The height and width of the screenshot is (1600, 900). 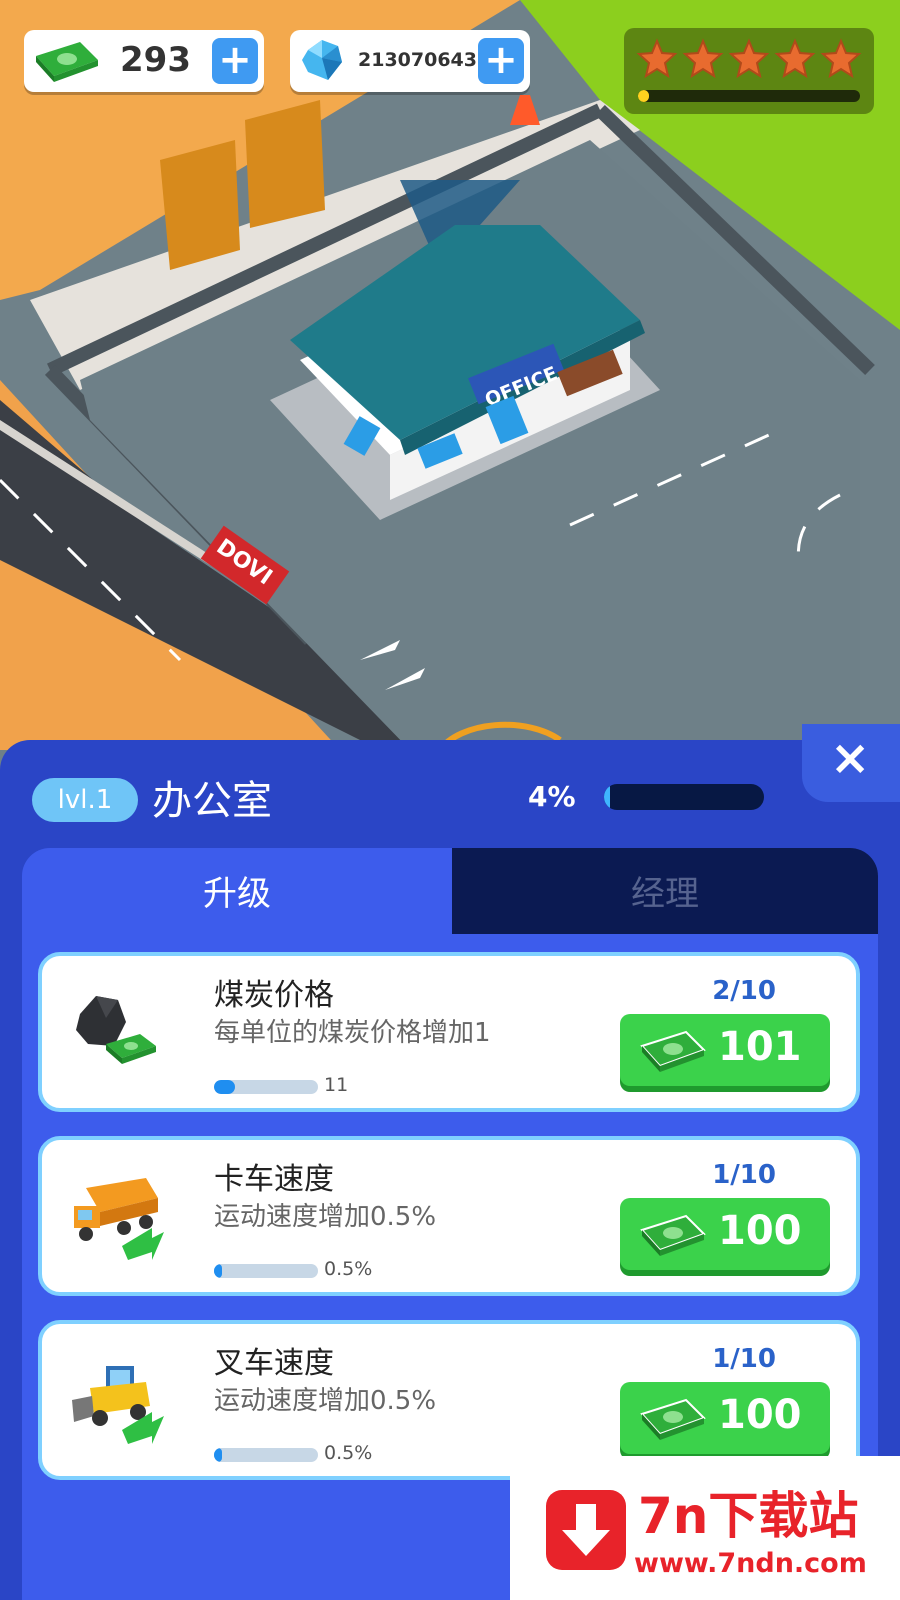 I want to click on level-badge: lvl.1, so click(x=85, y=800).